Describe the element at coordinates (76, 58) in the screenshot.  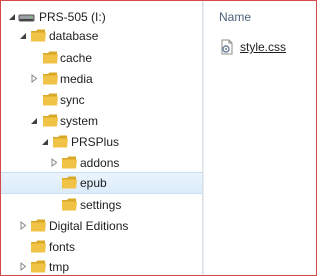
I see `tree-item-label: cache` at that location.